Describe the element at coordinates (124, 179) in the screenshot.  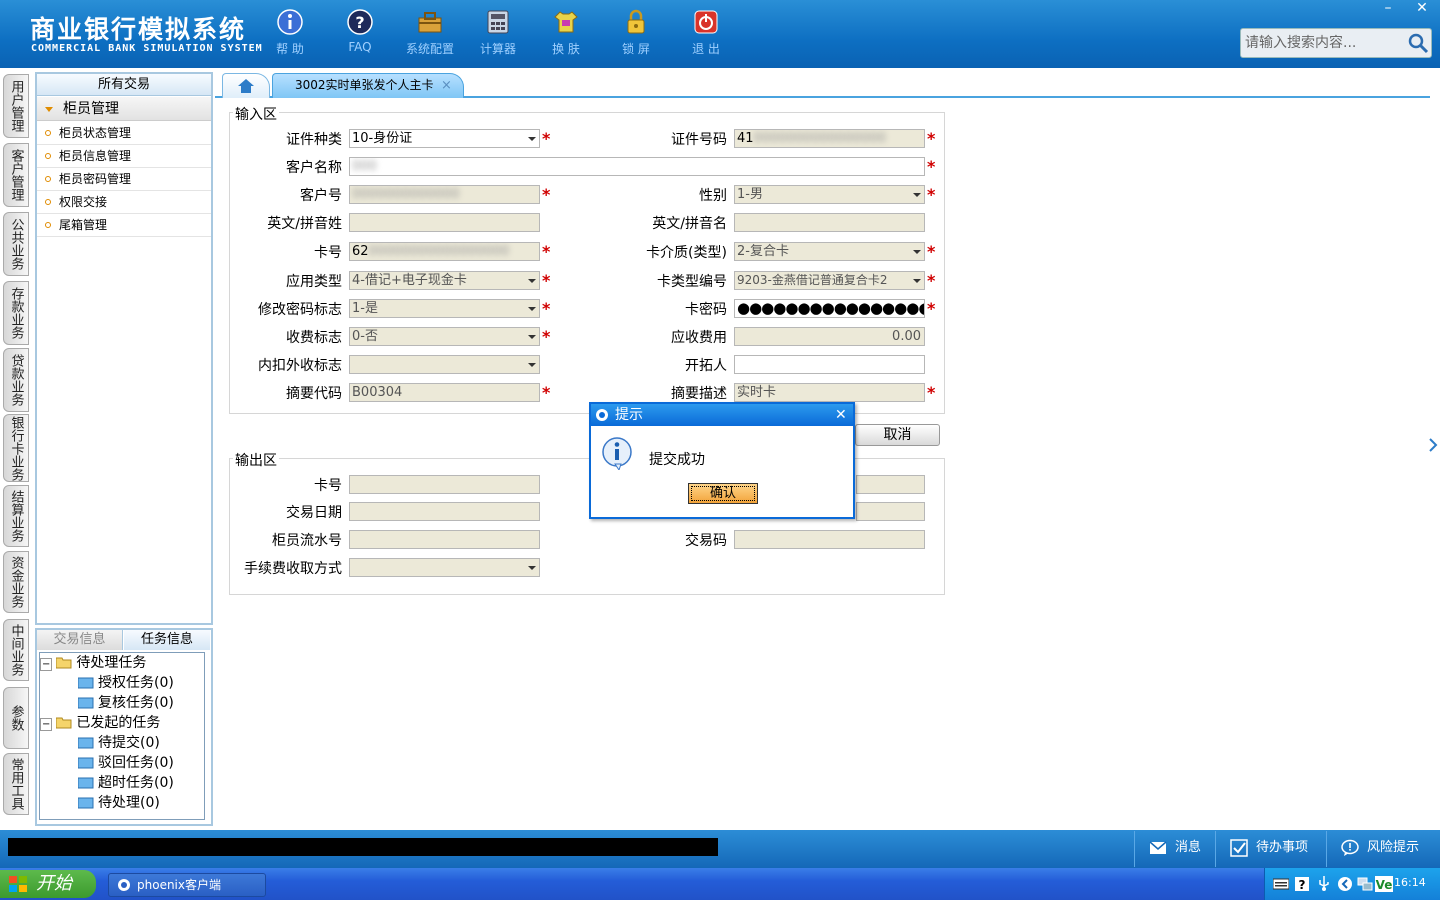
I see `nav-item-teller-password: 柜员密码管理` at that location.